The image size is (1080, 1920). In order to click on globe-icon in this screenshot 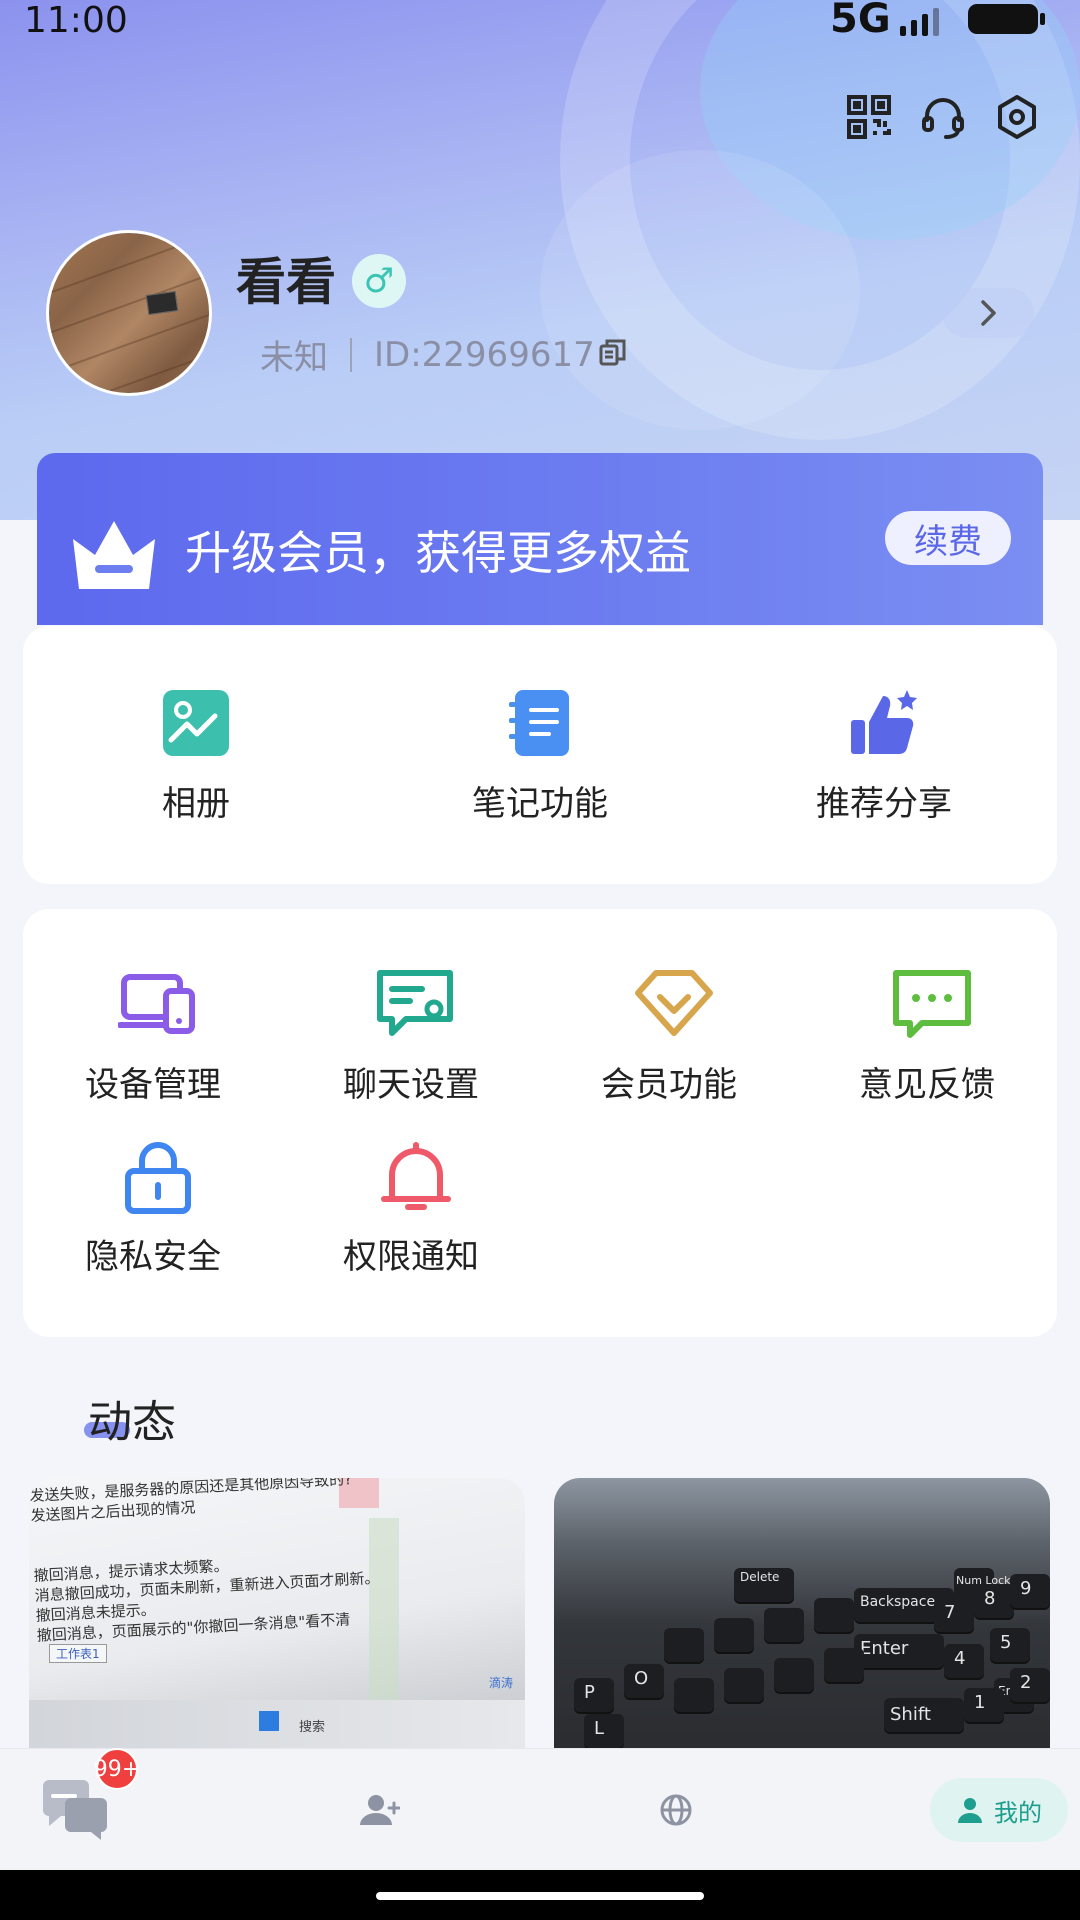, I will do `click(676, 1810)`.